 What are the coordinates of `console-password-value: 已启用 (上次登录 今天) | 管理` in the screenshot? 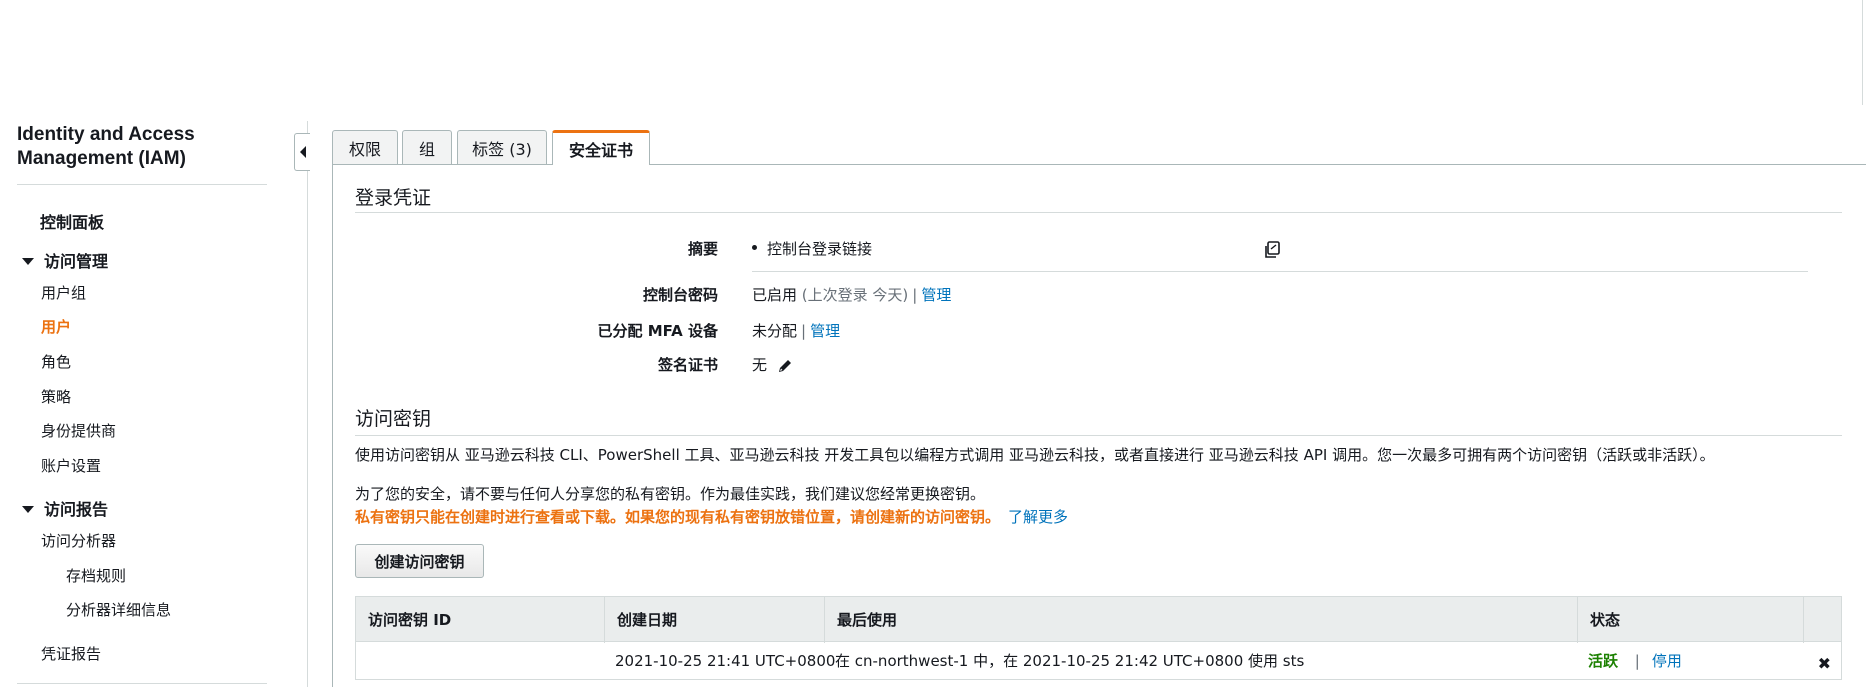 It's located at (851, 294).